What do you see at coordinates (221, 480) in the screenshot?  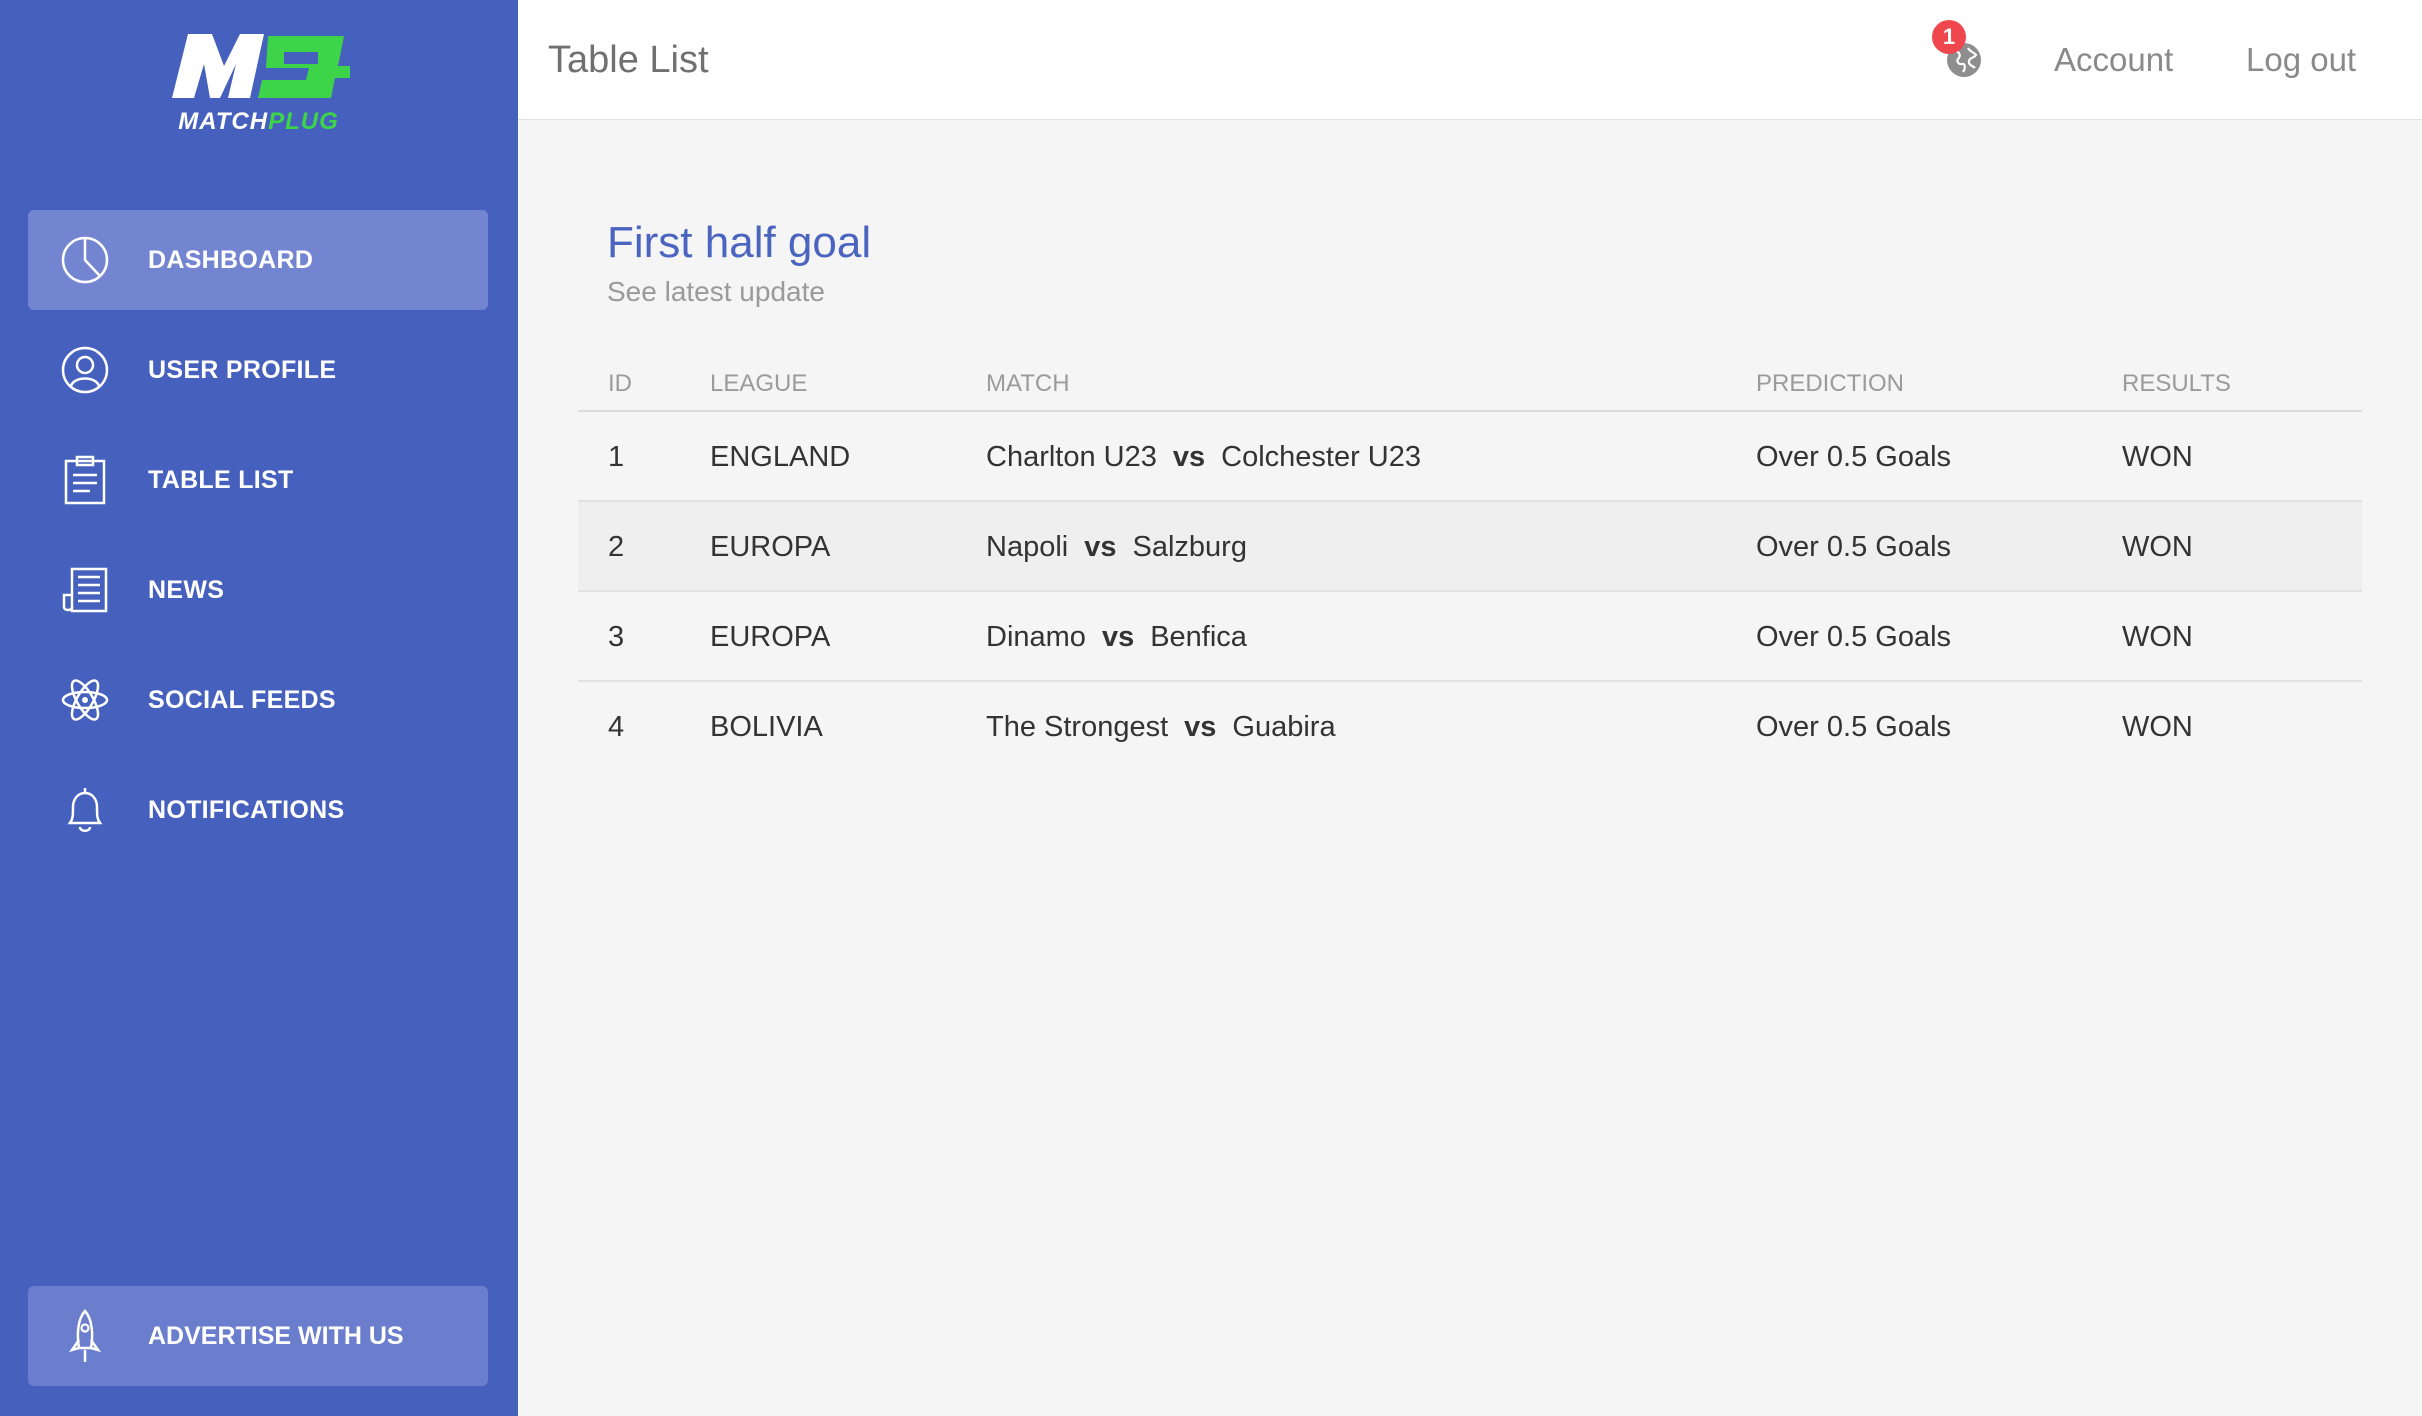 I see `sidebar-item-label: TABLE LIST` at bounding box center [221, 480].